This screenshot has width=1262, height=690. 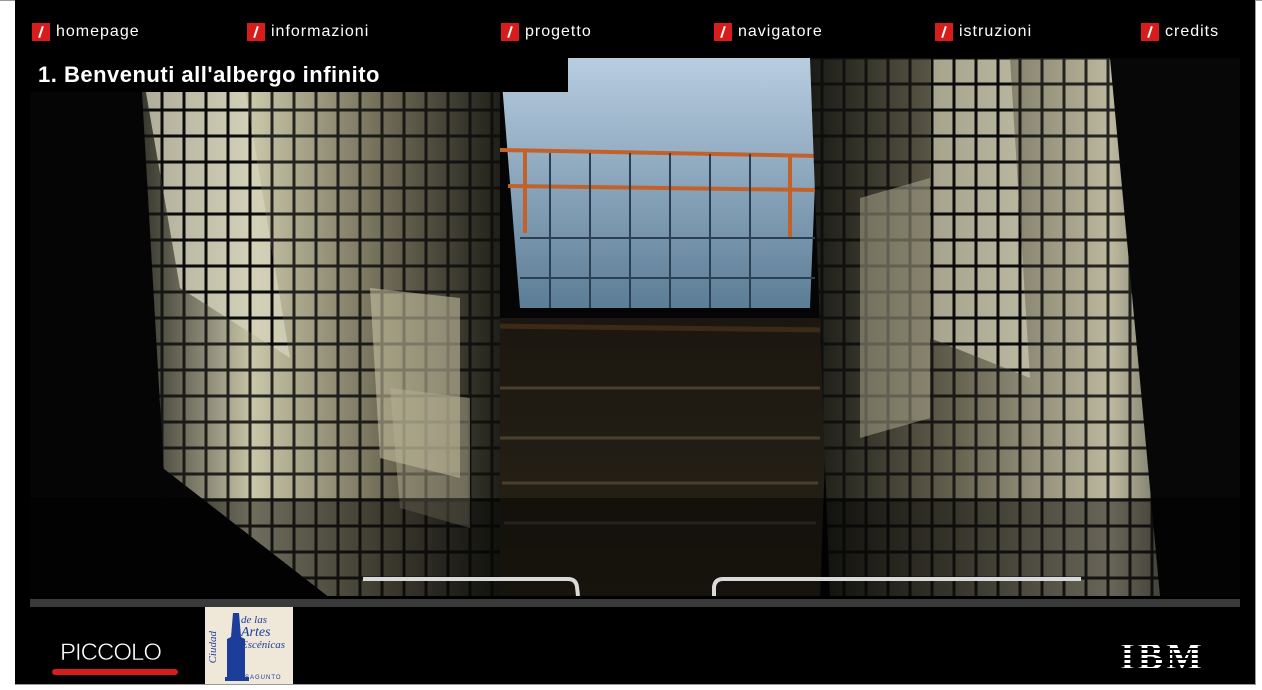 I want to click on nav-item-progetto: progetto, so click(x=546, y=32).